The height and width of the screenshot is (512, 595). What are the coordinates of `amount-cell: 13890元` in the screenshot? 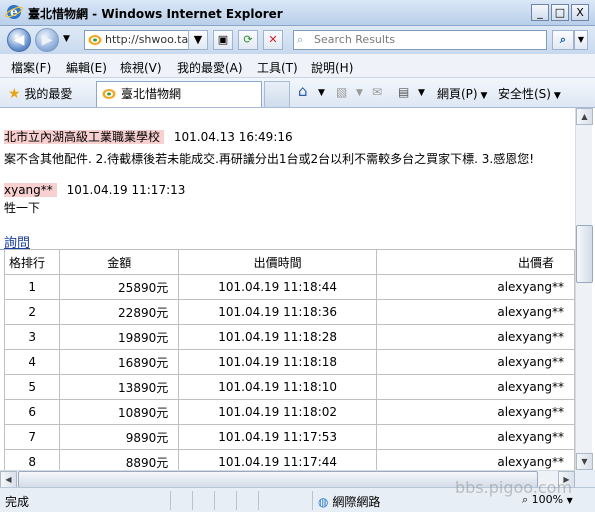 It's located at (119, 387).